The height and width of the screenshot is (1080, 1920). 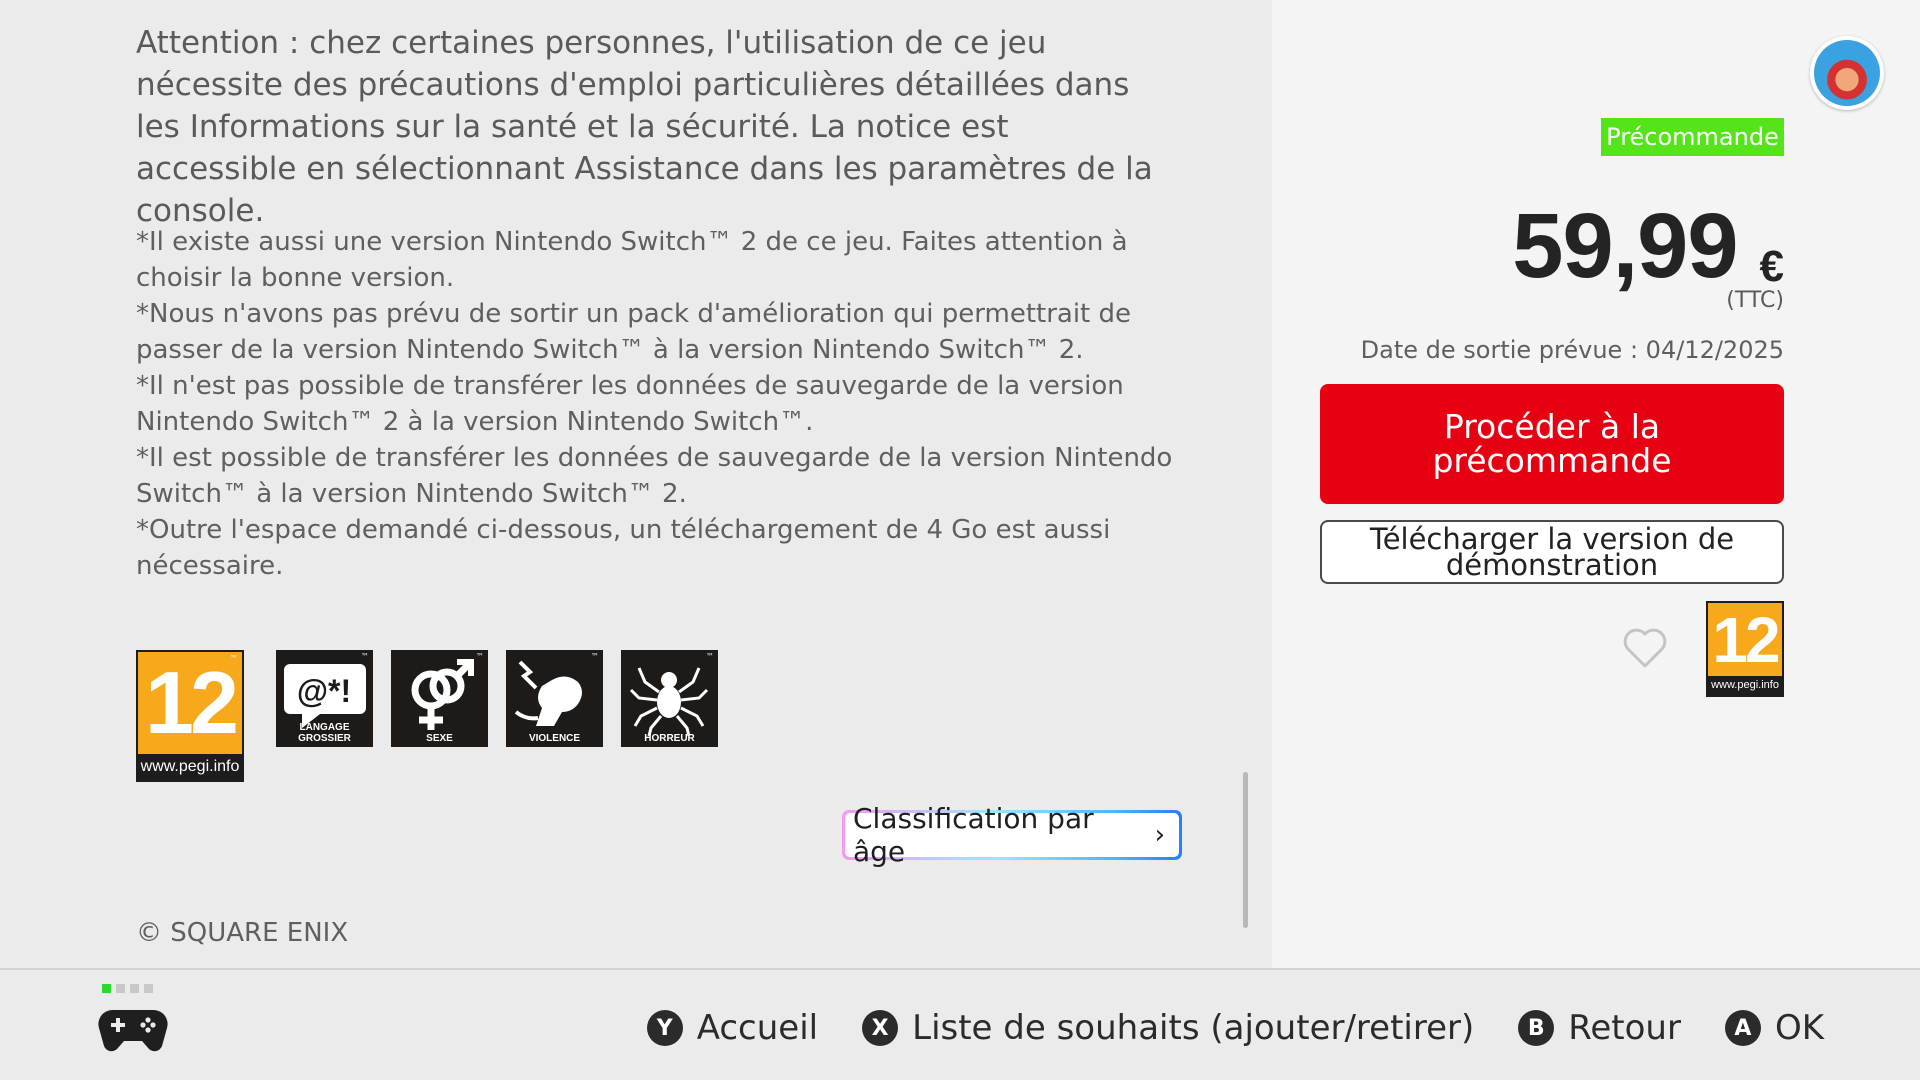 I want to click on download-demo-button: Télécharger la version de démonstration, so click(x=1552, y=552).